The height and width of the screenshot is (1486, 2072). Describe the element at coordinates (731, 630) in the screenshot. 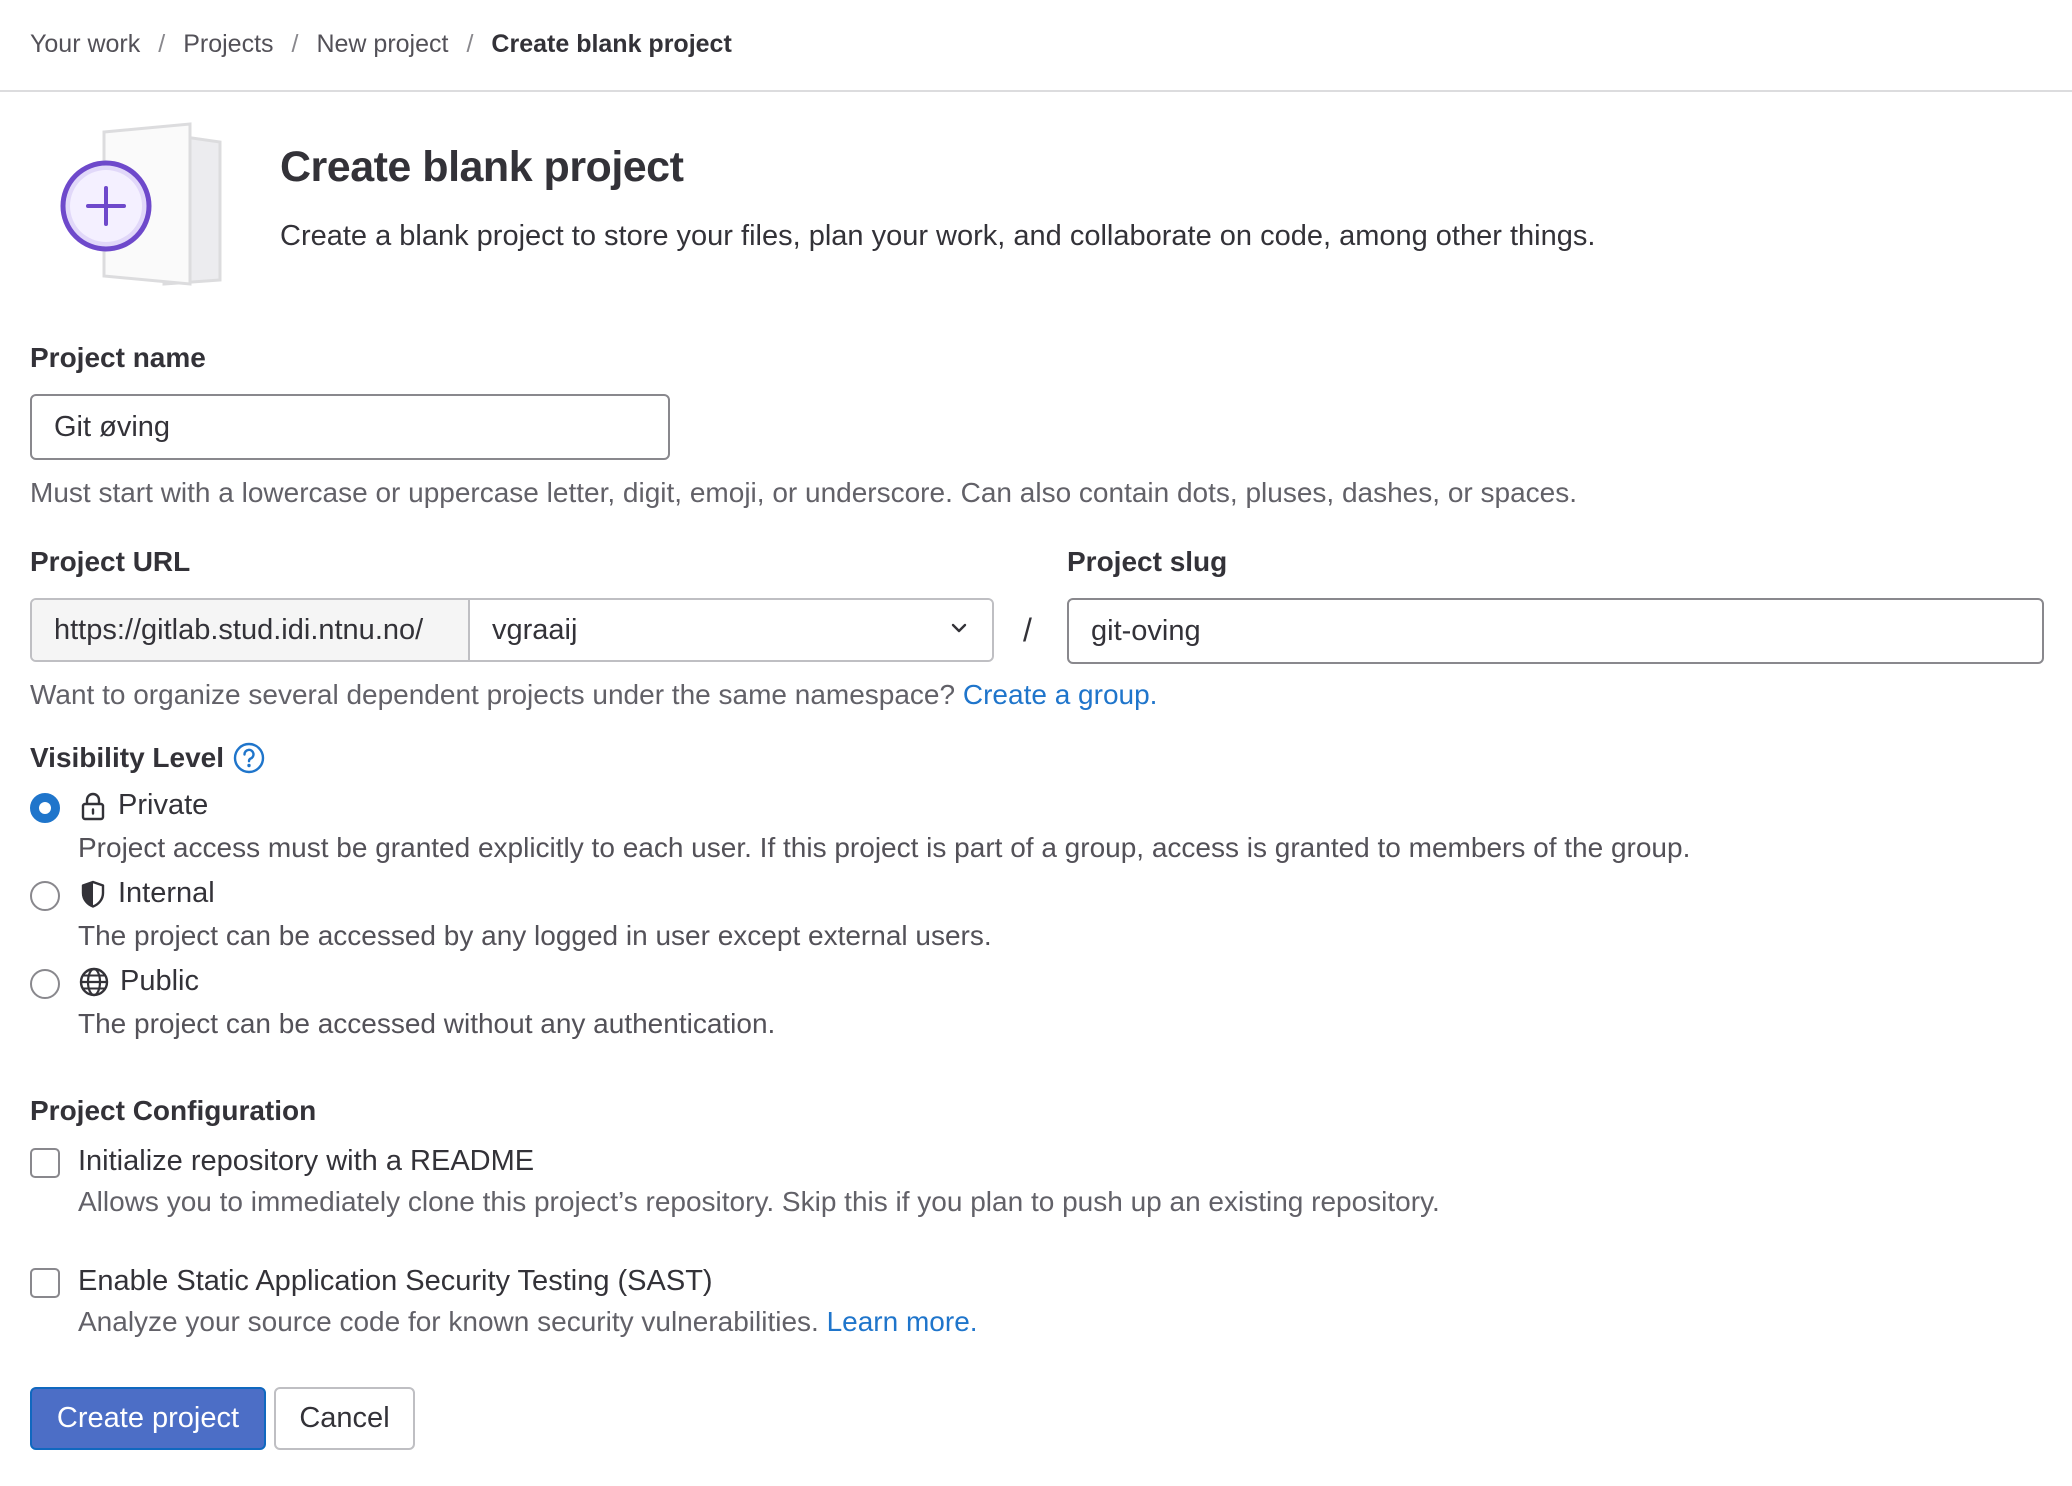

I see `namespace-select: vgraaij` at that location.